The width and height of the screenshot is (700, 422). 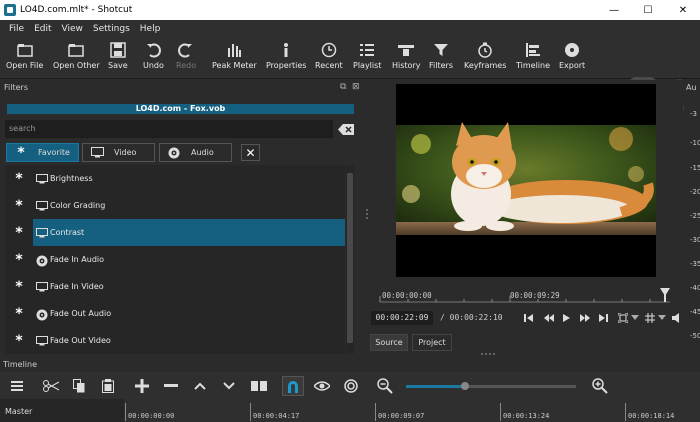 What do you see at coordinates (491, 386) in the screenshot?
I see `timeline-zoom-slider` at bounding box center [491, 386].